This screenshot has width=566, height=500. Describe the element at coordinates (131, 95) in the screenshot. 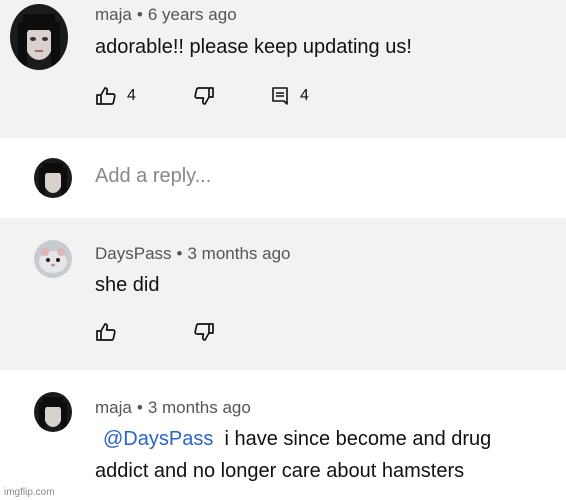

I see `like-count: 4` at that location.